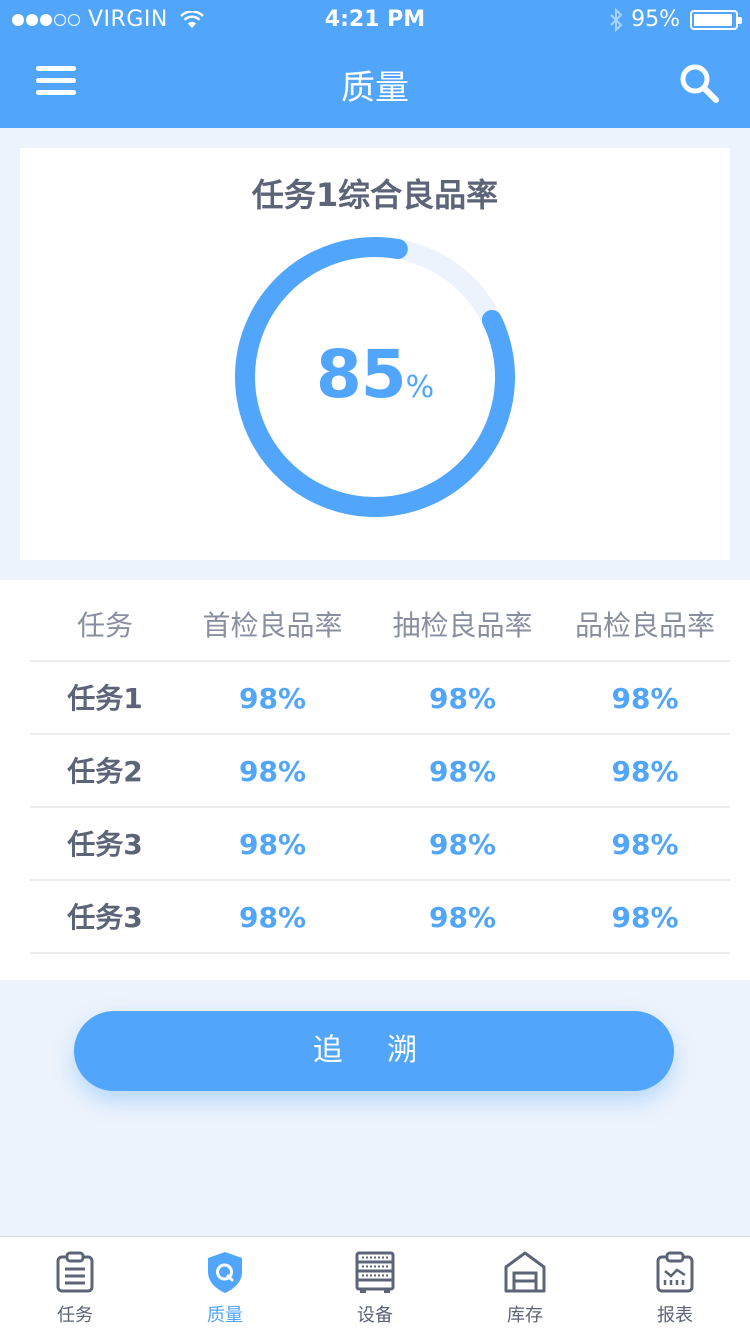  I want to click on summary-title: 任务1综合良品率, so click(375, 195).